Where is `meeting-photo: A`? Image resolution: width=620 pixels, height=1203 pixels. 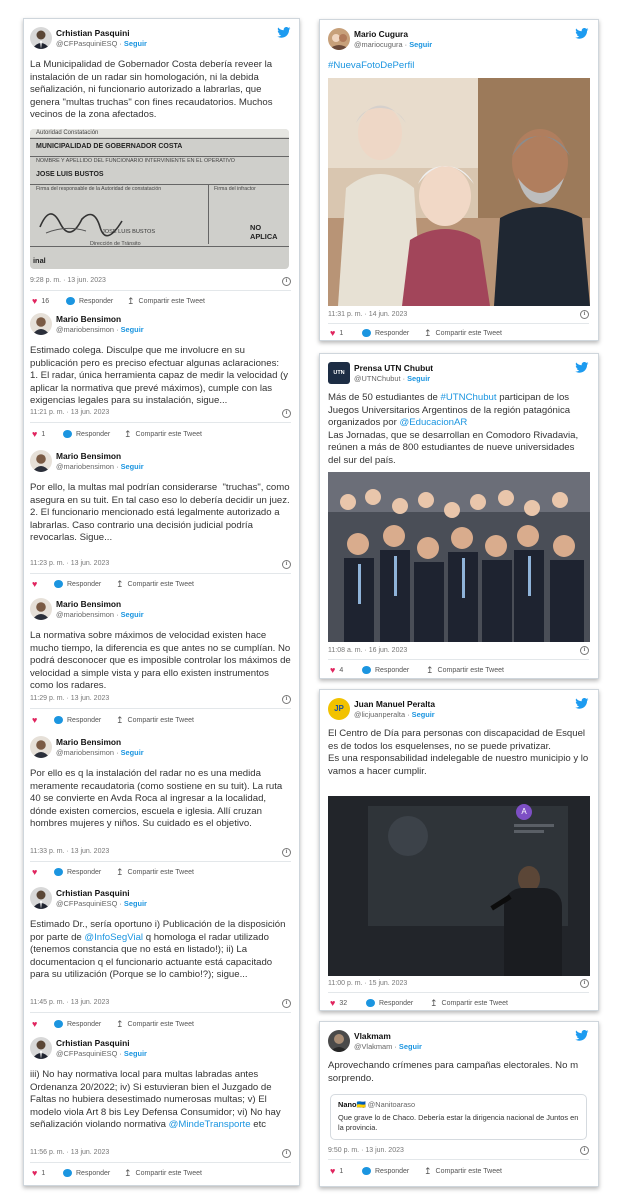 meeting-photo: A is located at coordinates (459, 886).